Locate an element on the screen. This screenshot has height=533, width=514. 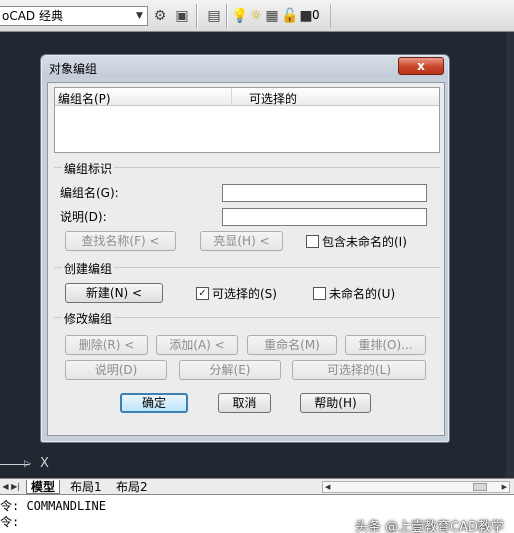
group-identification-title: 编组标识 is located at coordinates (88, 168).